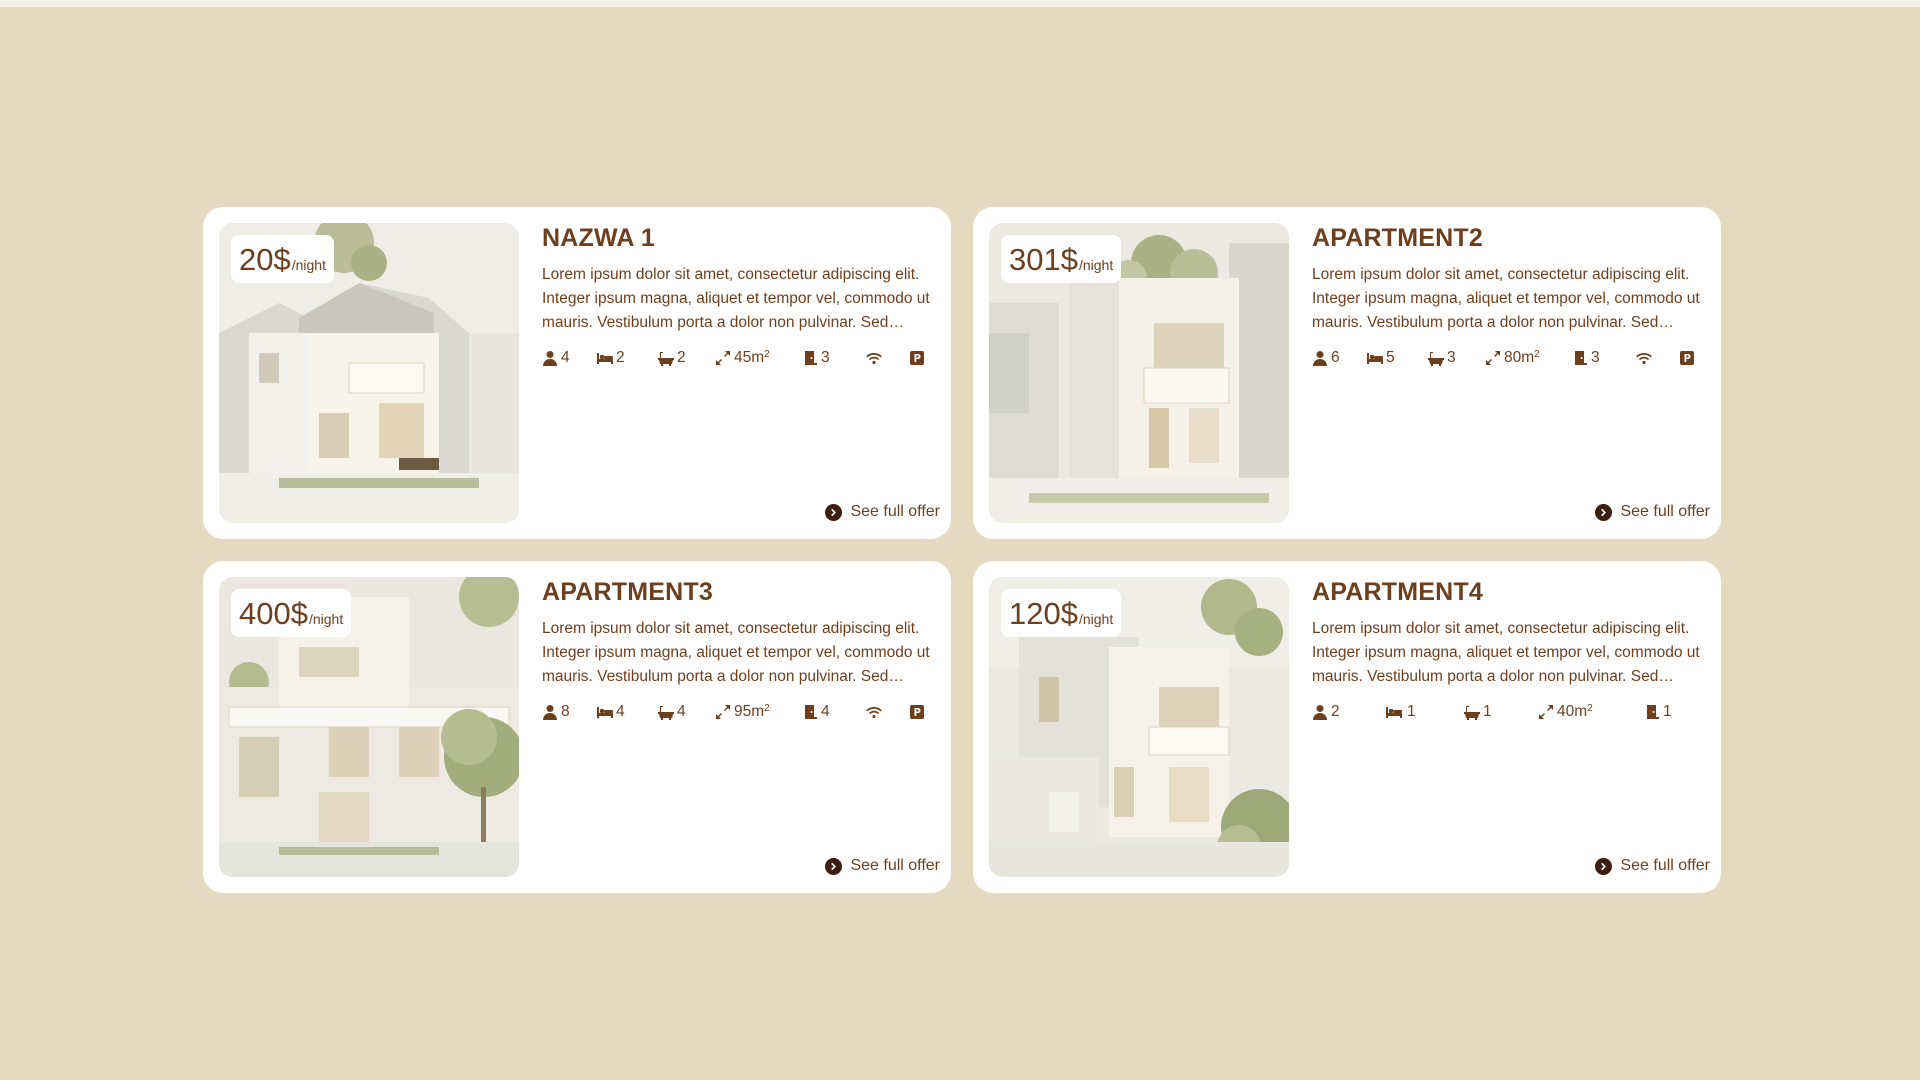  Describe the element at coordinates (627, 358) in the screenshot. I see `beds-amenity: 2` at that location.